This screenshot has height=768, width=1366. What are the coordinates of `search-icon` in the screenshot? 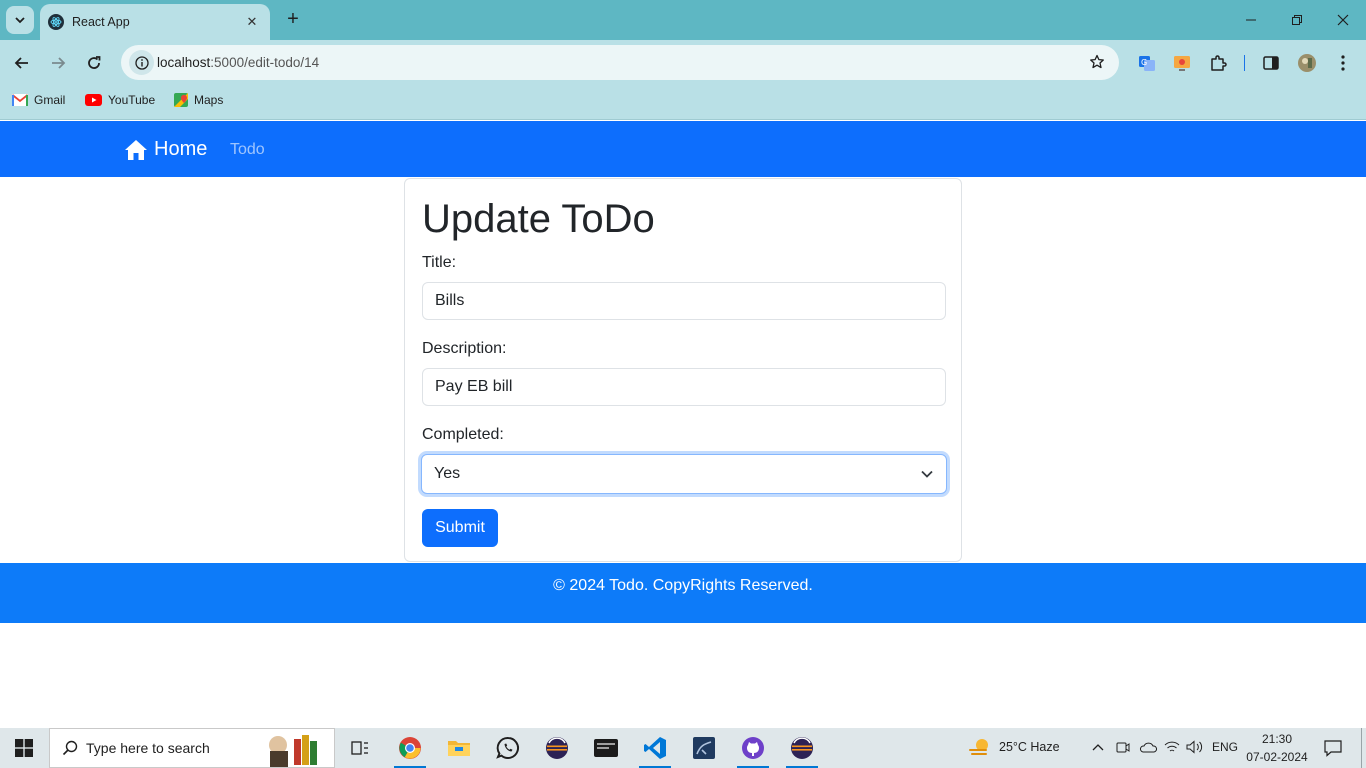 It's located at (70, 748).